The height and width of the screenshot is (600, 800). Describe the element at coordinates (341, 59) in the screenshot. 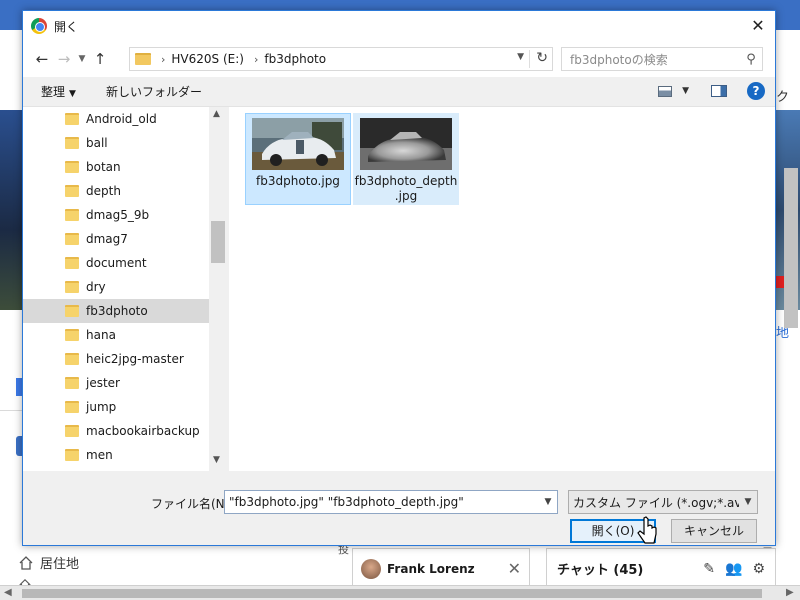

I see `address-bar: › HV620S (E:) › fb3dphoto ▼ ↻` at that location.